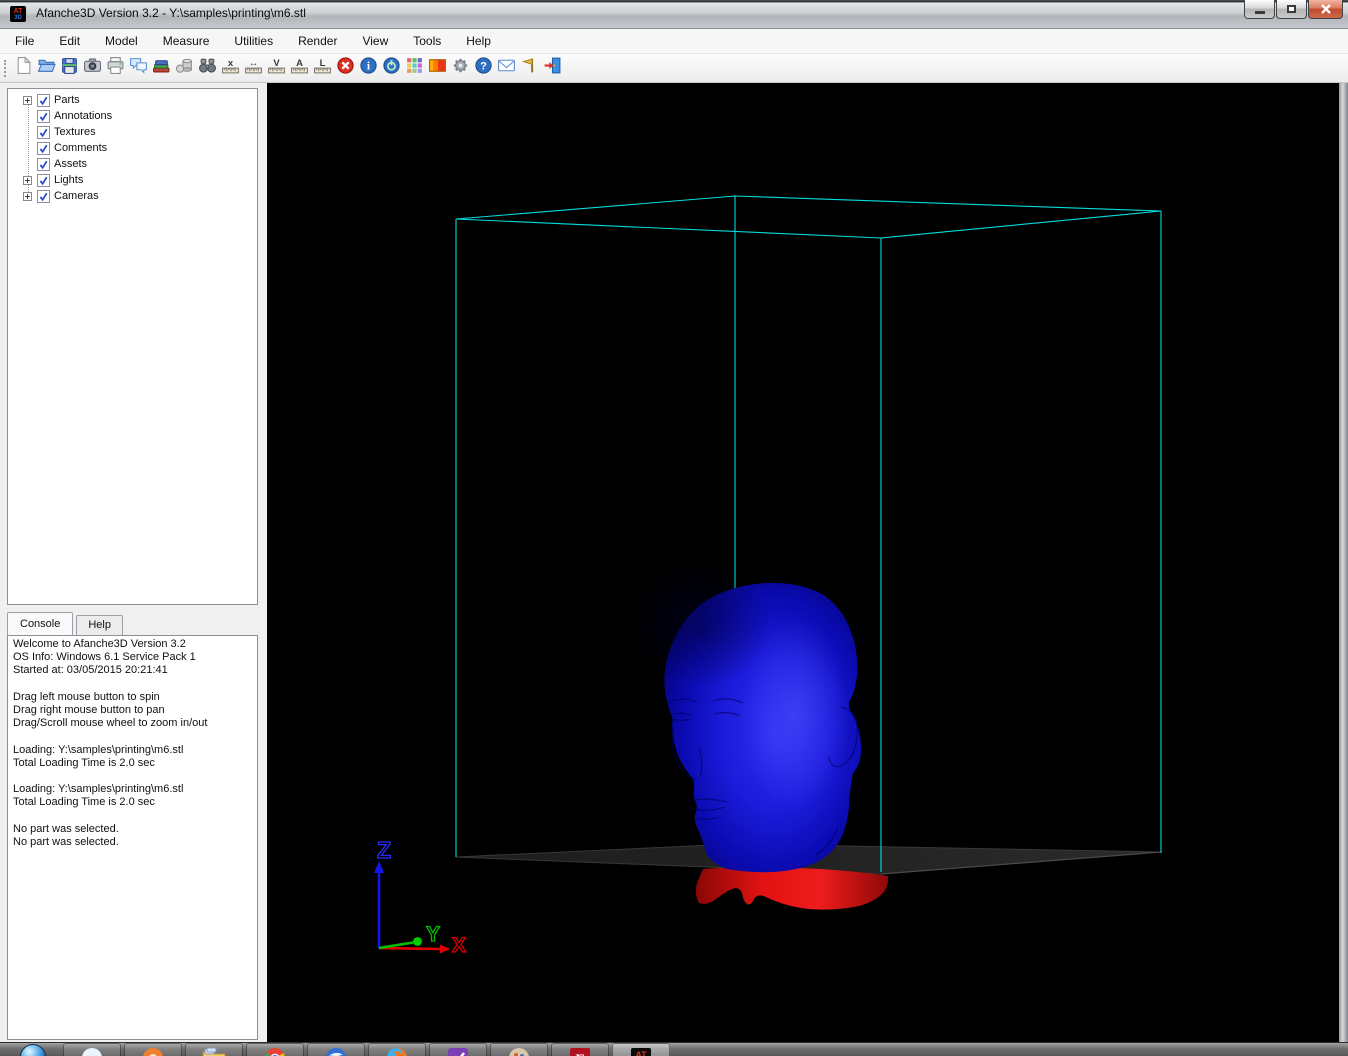 The image size is (1348, 1056). What do you see at coordinates (24, 41) in the screenshot?
I see `menu-item-file: File` at bounding box center [24, 41].